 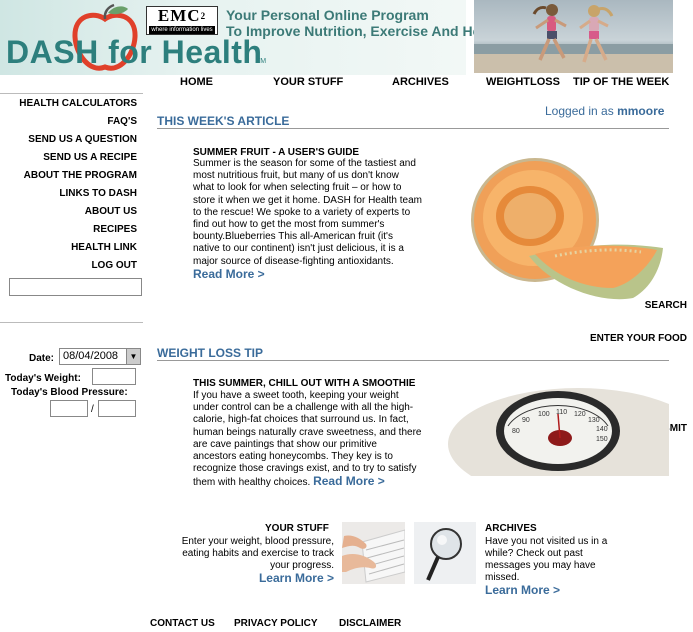 What do you see at coordinates (122, 121) in the screenshot?
I see `sidebar-item-faqs: FAQ'S` at bounding box center [122, 121].